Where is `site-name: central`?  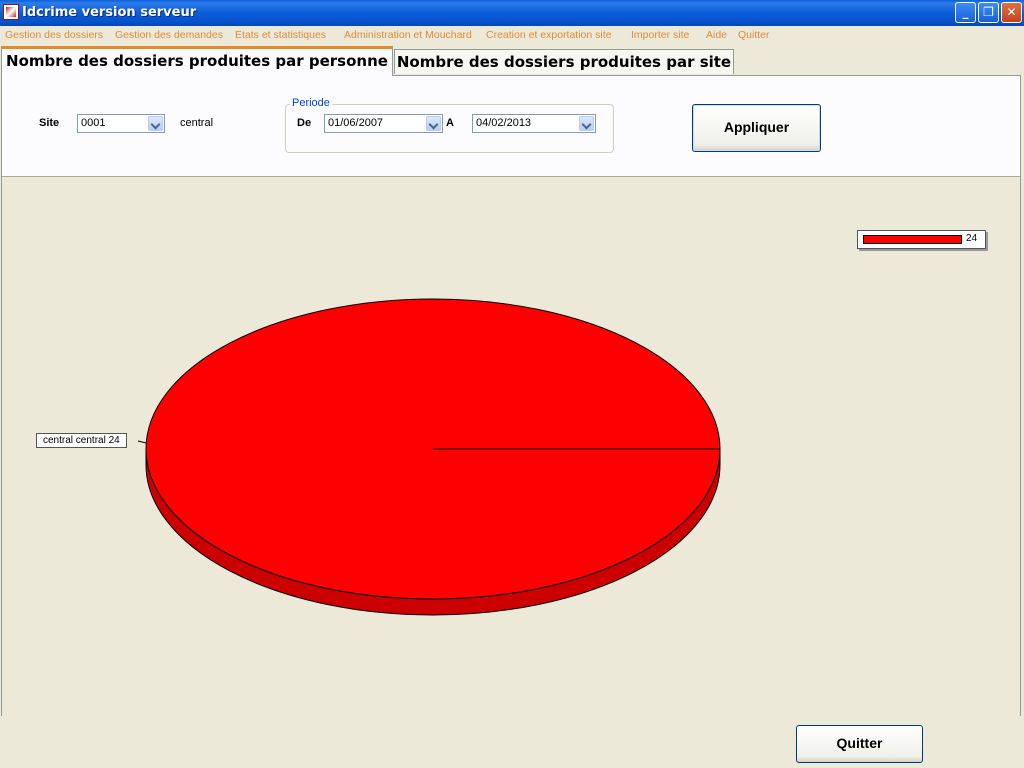 site-name: central is located at coordinates (197, 123).